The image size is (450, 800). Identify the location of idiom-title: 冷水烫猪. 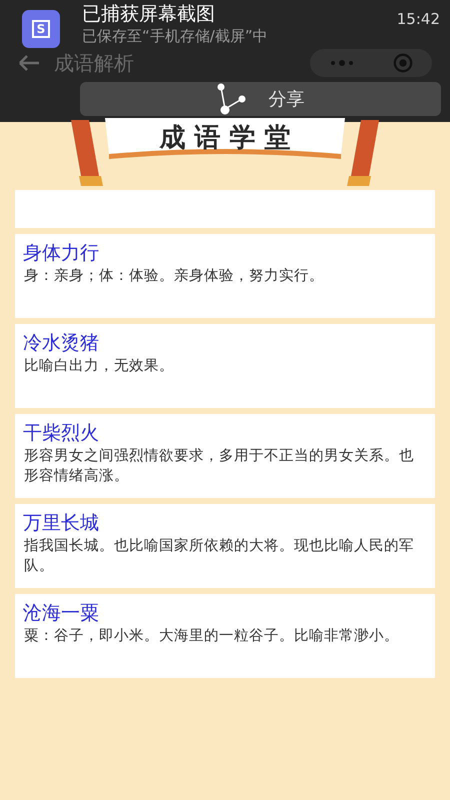
(61, 343).